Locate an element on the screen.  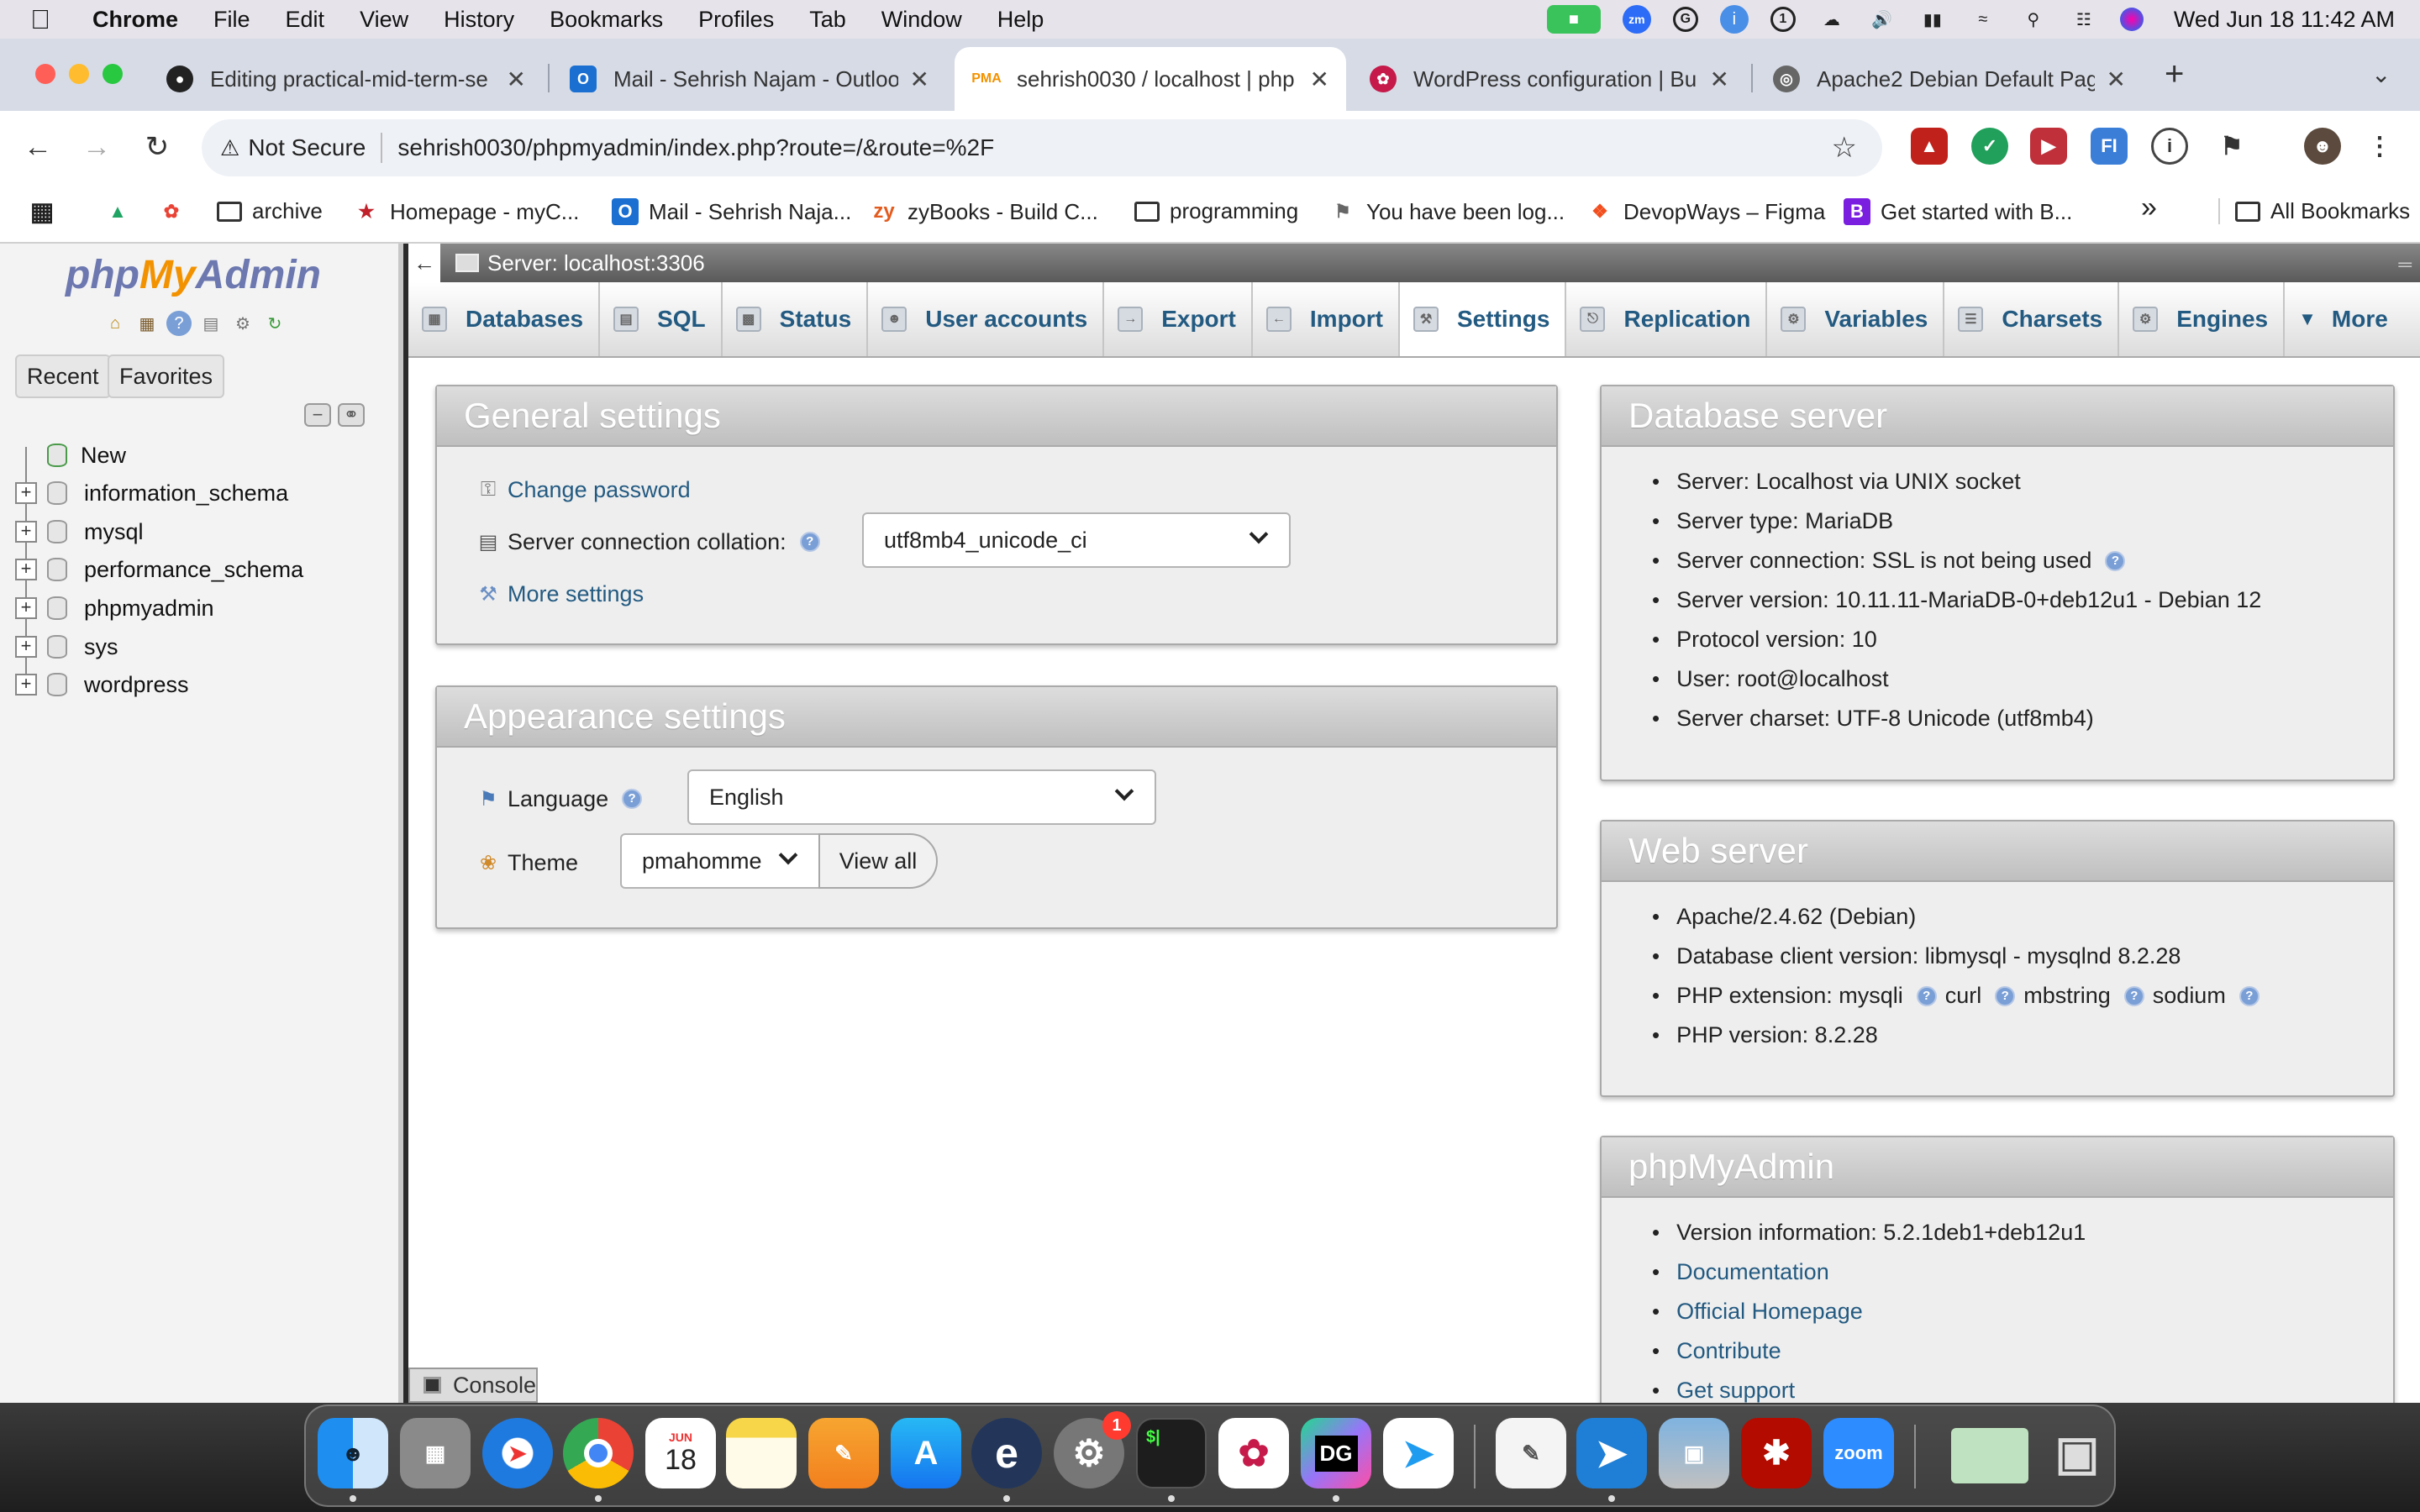
theme-select: pmahomme is located at coordinates (720, 861).